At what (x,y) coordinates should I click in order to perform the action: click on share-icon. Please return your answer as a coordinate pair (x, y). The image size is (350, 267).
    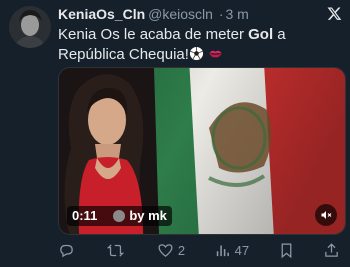
    Looking at the image, I should click on (331, 249).